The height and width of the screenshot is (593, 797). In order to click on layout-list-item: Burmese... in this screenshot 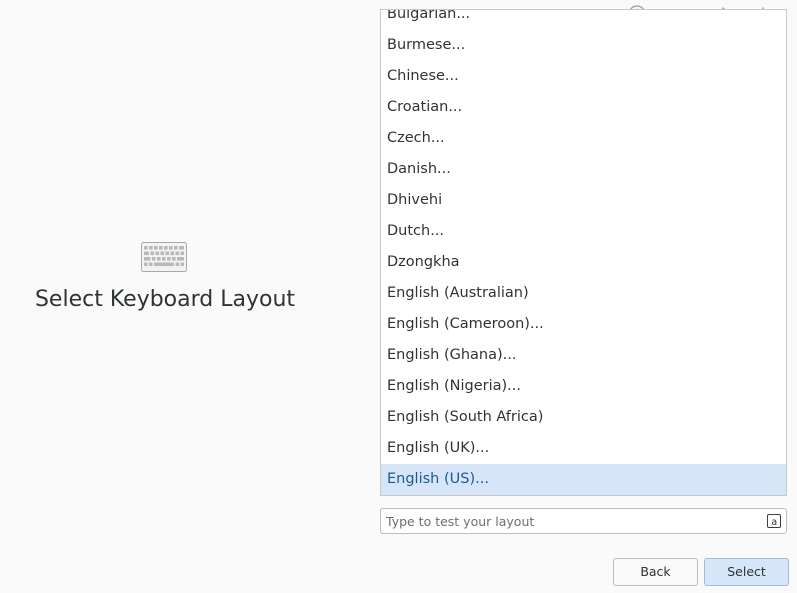, I will do `click(583, 45)`.